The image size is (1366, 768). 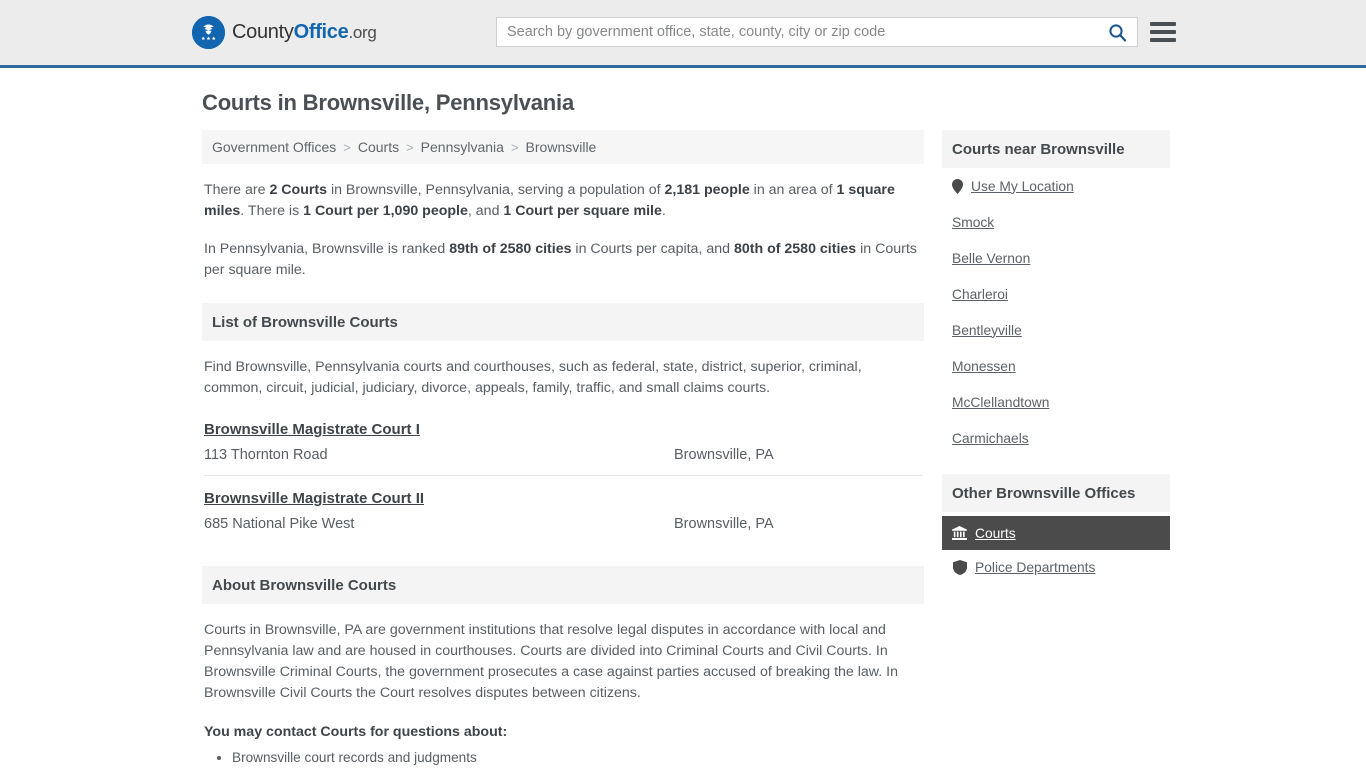 I want to click on stats-text: , and, so click(x=485, y=211).